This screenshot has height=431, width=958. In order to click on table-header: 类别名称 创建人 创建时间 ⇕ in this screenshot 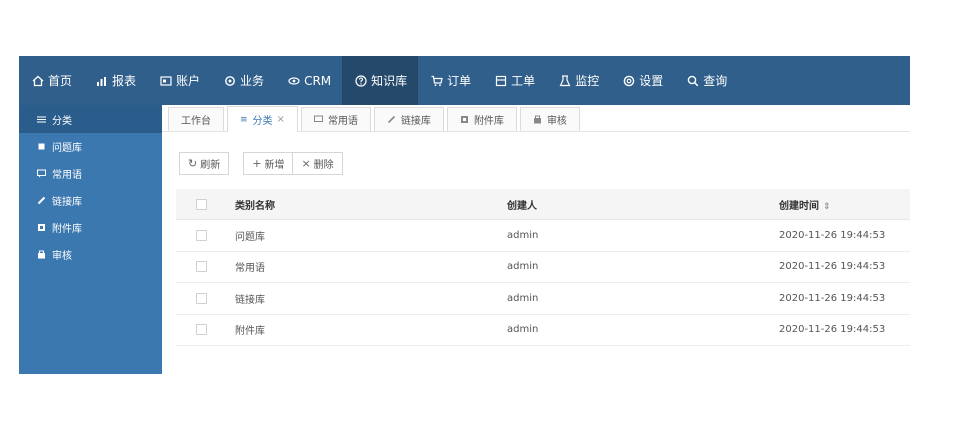, I will do `click(543, 204)`.